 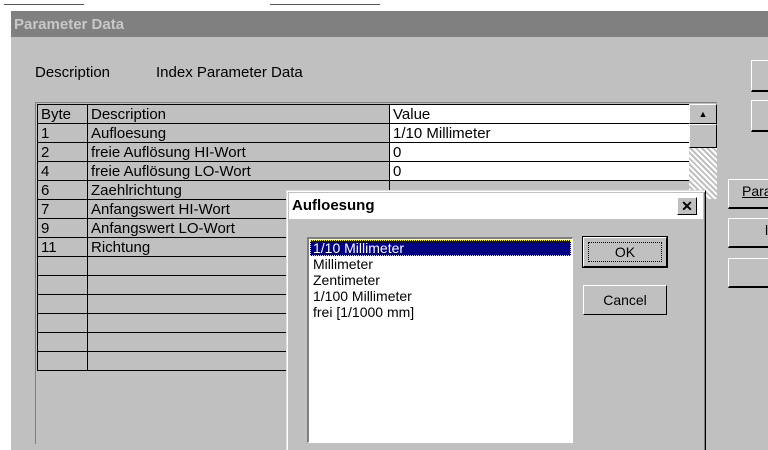 What do you see at coordinates (62, 114) in the screenshot?
I see `column-header-byte: Byte` at bounding box center [62, 114].